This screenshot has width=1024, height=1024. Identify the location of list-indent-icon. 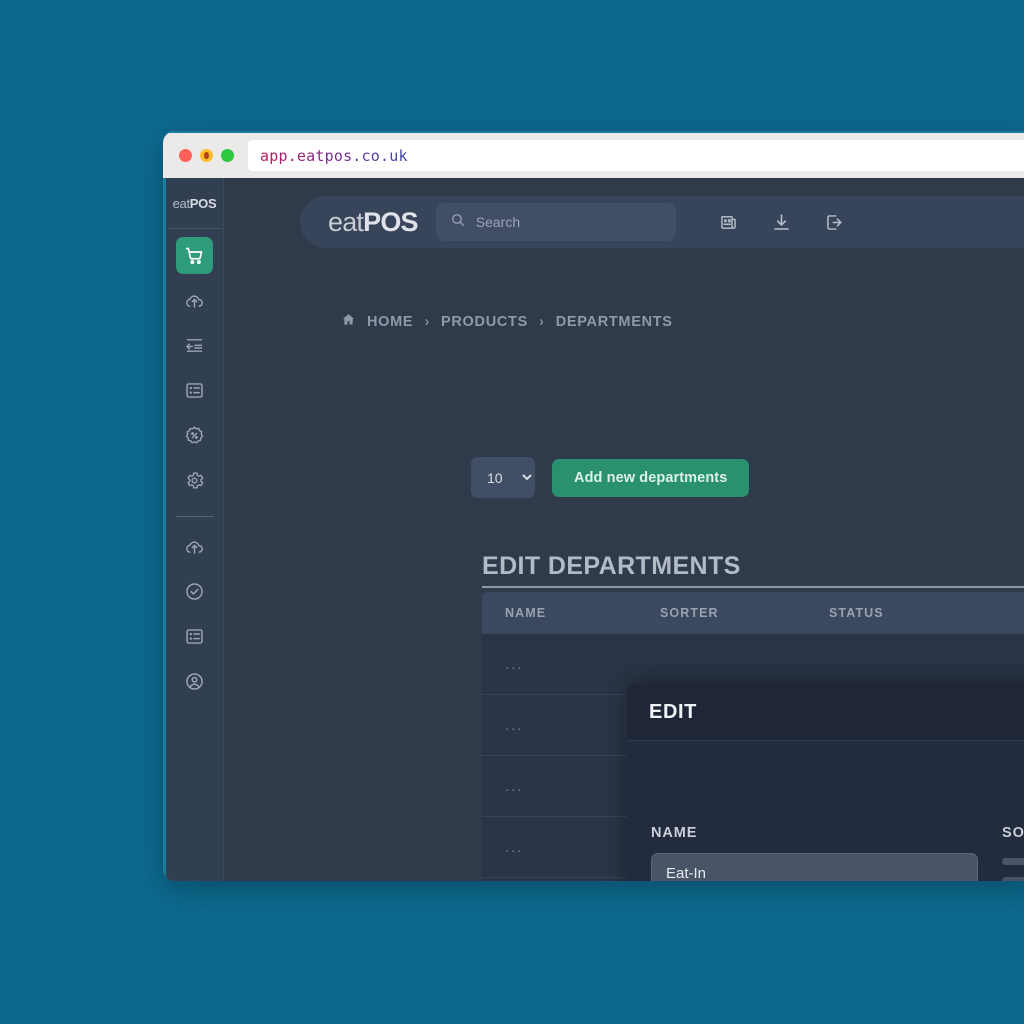
(194, 345).